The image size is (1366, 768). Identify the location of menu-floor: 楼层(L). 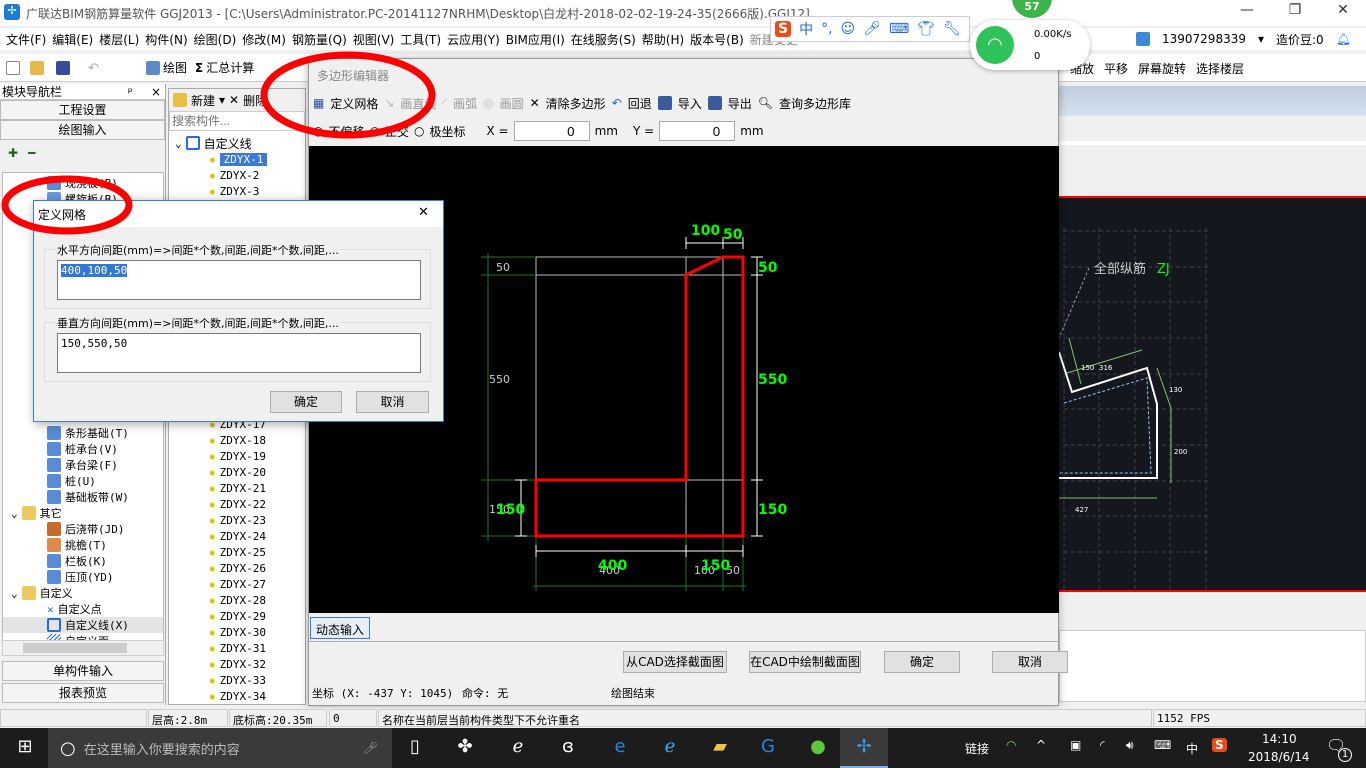
(119, 39).